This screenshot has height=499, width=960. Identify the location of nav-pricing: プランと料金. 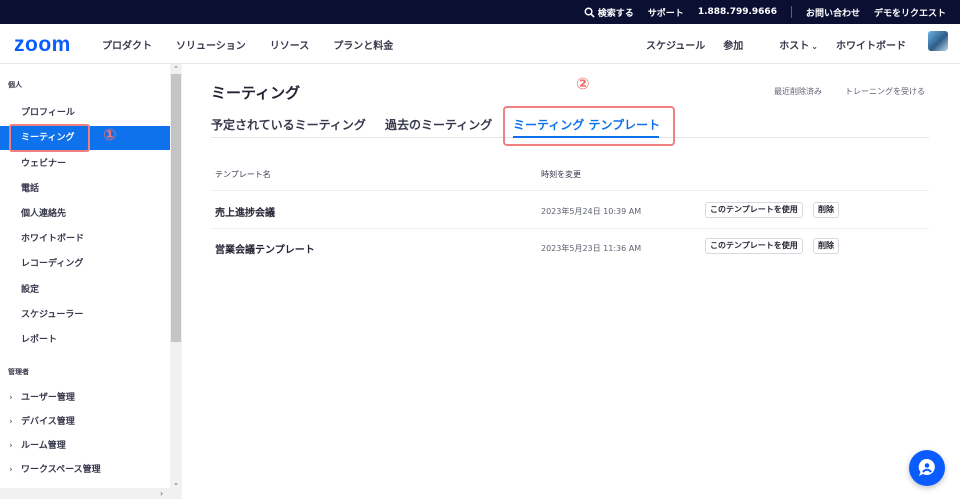
(363, 44).